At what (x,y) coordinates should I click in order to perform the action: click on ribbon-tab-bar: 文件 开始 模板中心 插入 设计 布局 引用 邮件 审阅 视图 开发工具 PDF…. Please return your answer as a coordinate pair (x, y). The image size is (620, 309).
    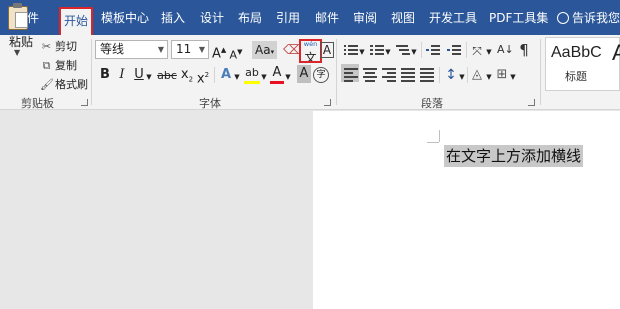
    Looking at the image, I should click on (310, 17).